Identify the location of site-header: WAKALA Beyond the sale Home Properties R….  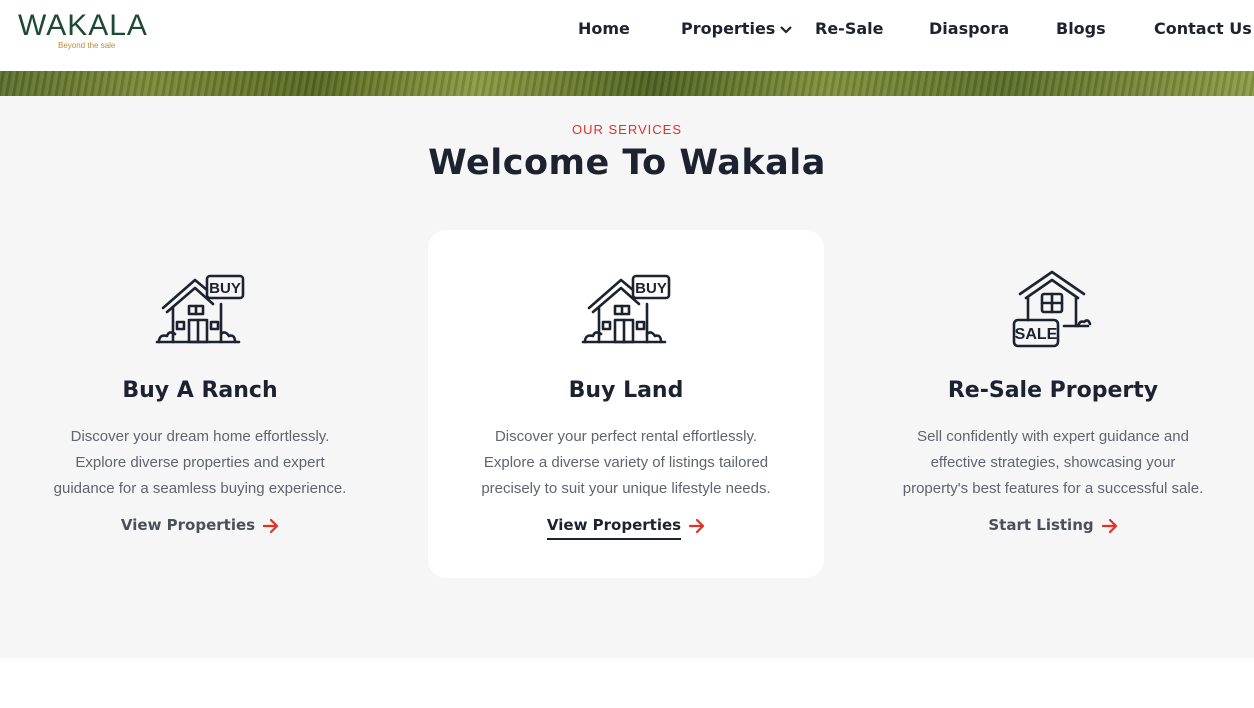
(627, 35).